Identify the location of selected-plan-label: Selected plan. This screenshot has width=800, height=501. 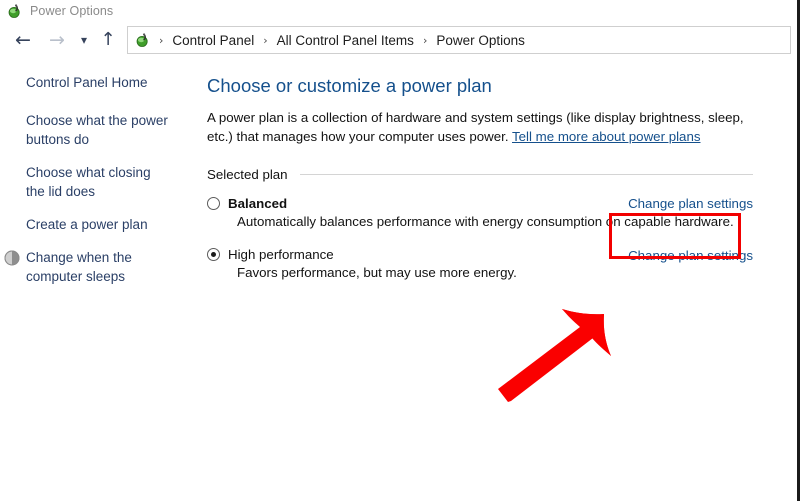
(247, 174).